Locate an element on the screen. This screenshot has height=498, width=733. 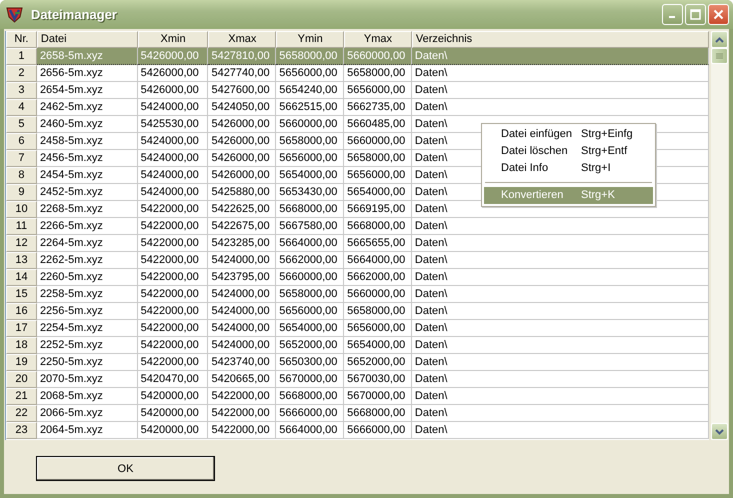
scroll-up-button is located at coordinates (719, 39).